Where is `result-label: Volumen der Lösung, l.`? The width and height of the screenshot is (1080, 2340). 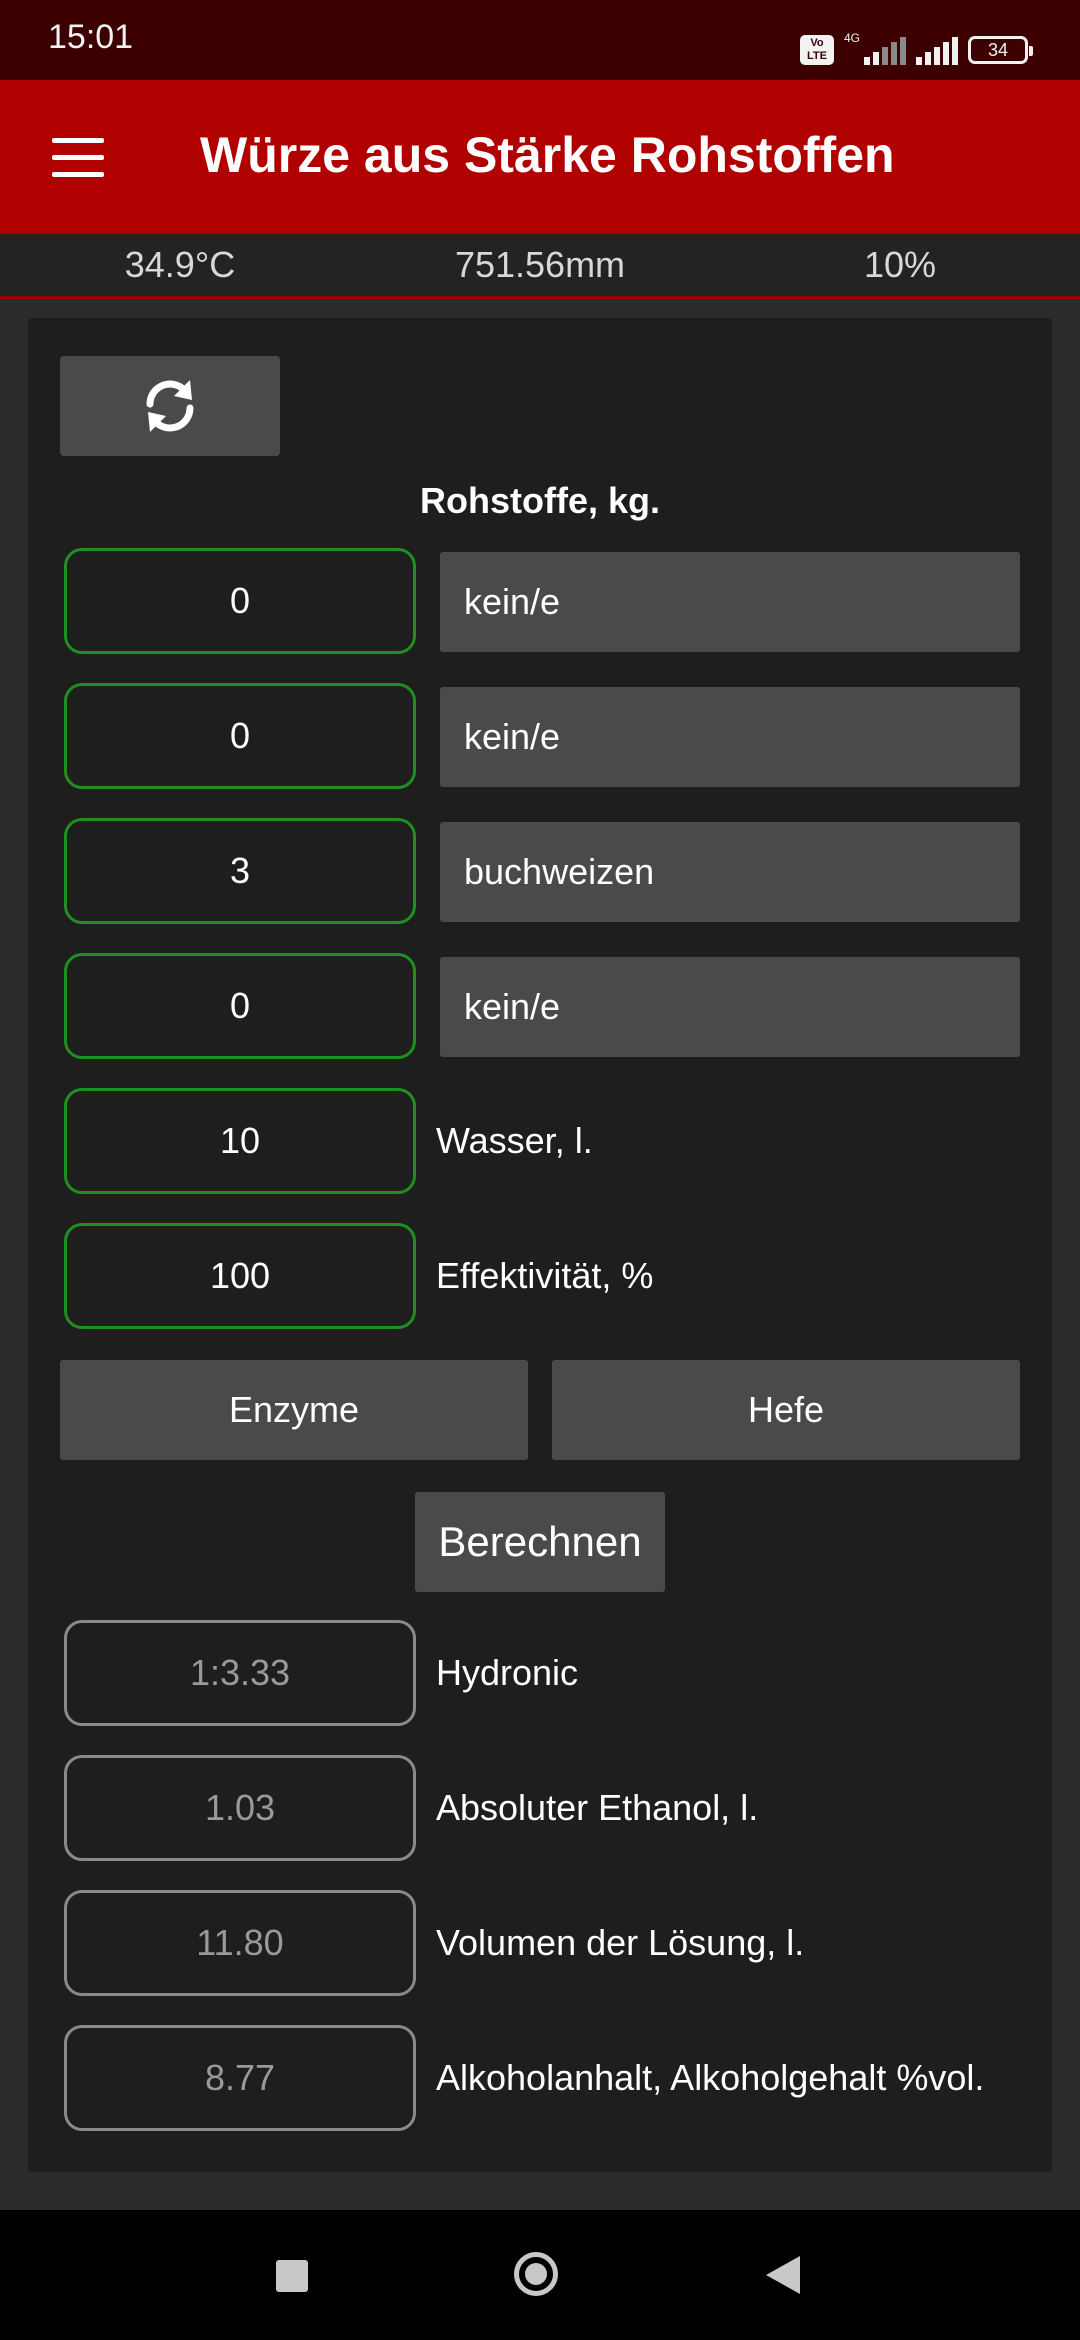 result-label: Volumen der Lösung, l. is located at coordinates (620, 1942).